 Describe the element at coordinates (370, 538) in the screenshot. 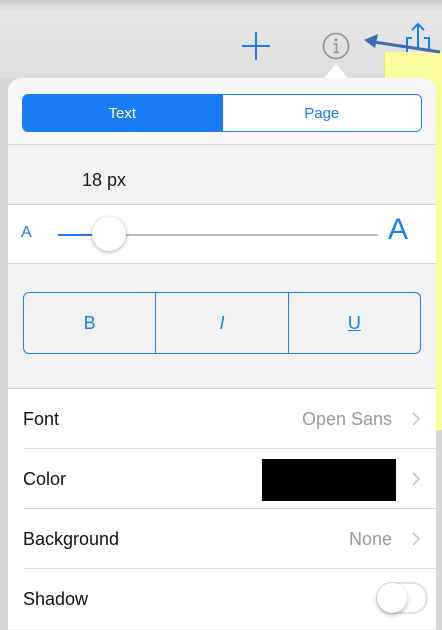

I see `background-row-value: None` at that location.